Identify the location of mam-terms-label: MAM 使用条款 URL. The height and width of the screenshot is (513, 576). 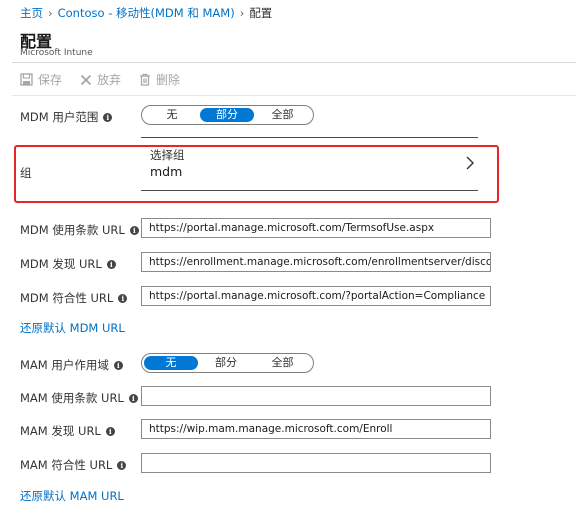
(72, 398).